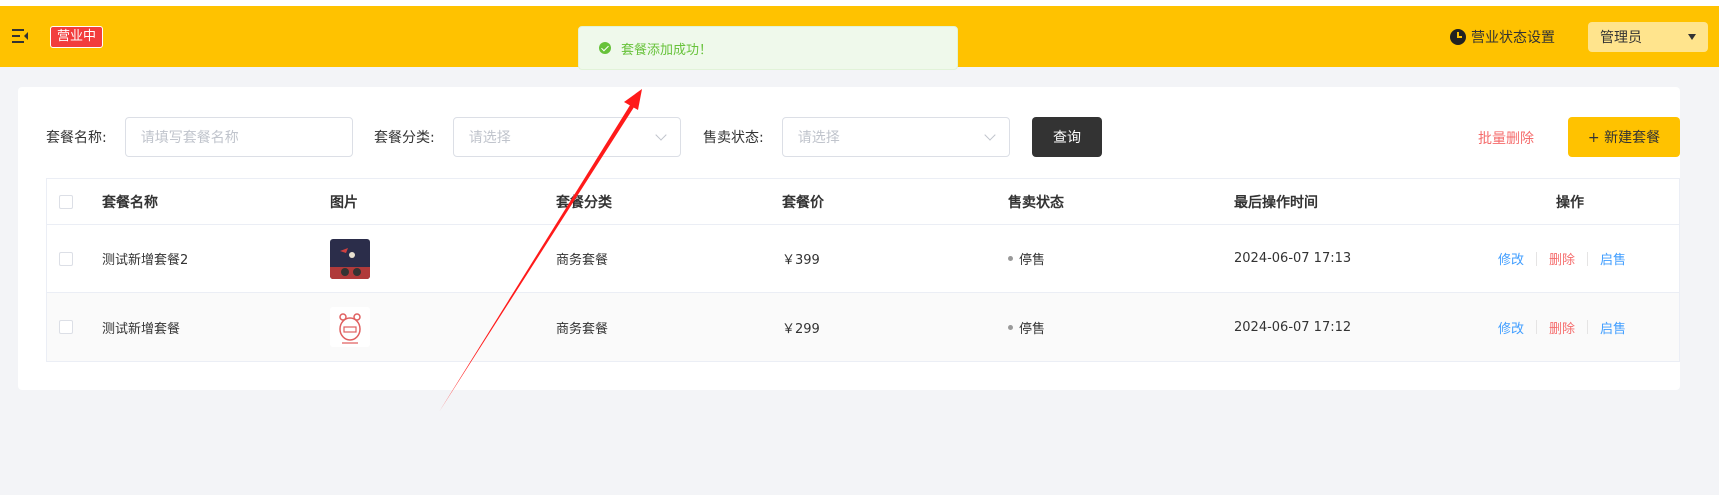  Describe the element at coordinates (1458, 37) in the screenshot. I see `clock-icon` at that location.